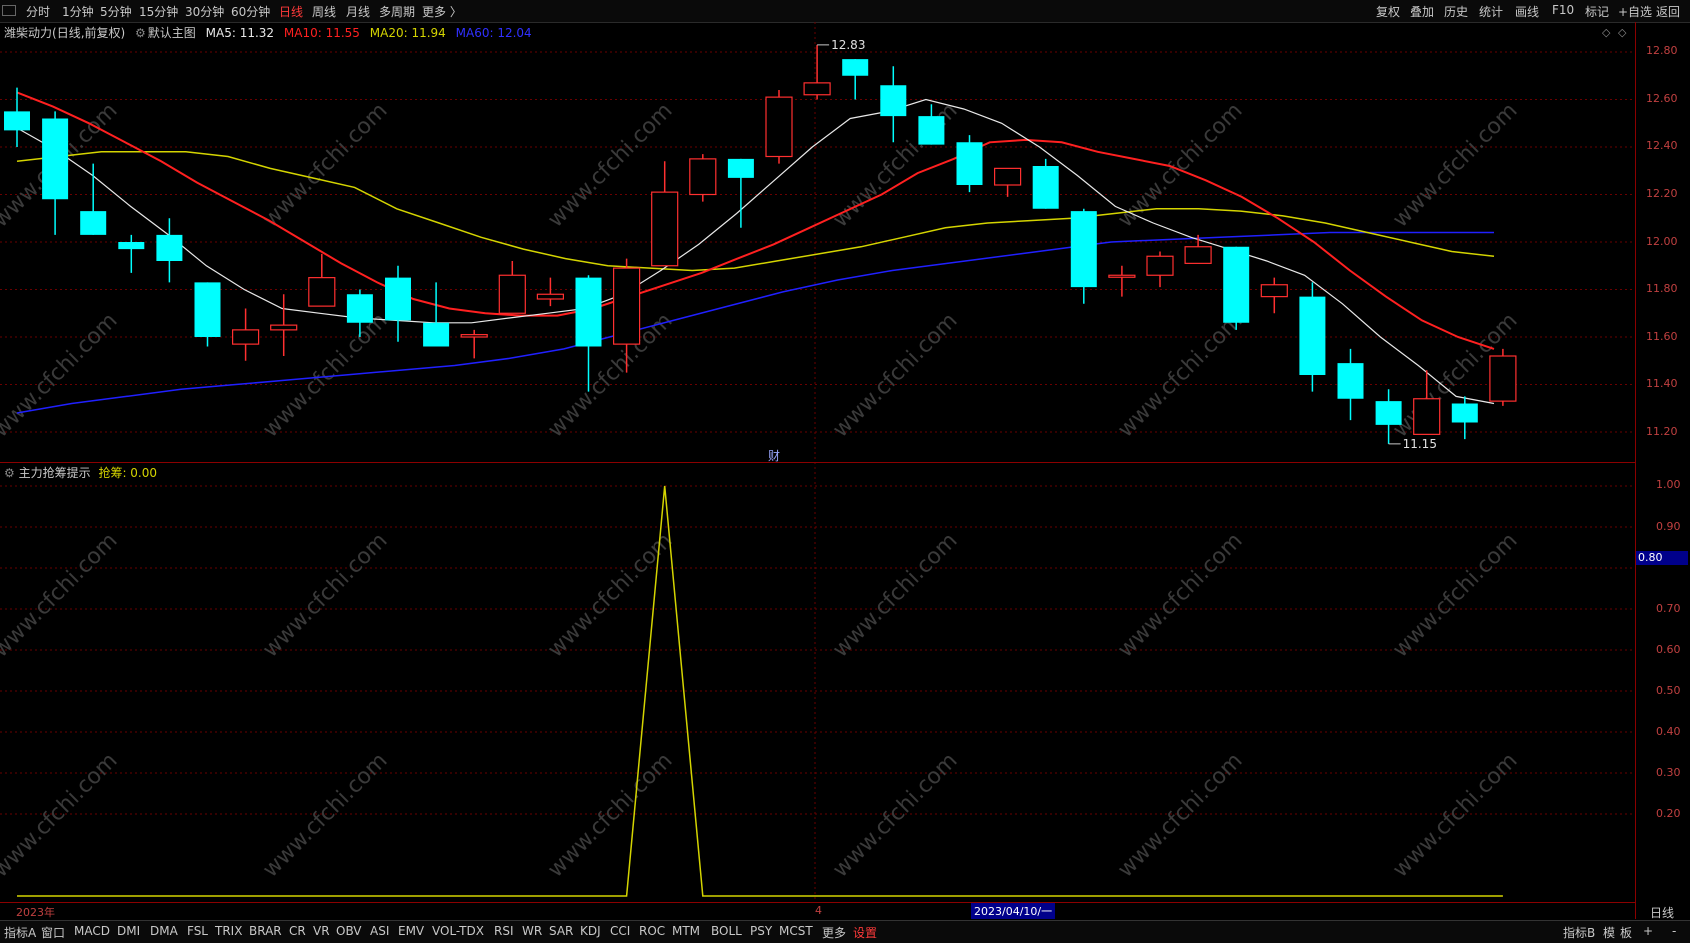  What do you see at coordinates (1648, 931) in the screenshot?
I see `zoom-in-button: +` at bounding box center [1648, 931].